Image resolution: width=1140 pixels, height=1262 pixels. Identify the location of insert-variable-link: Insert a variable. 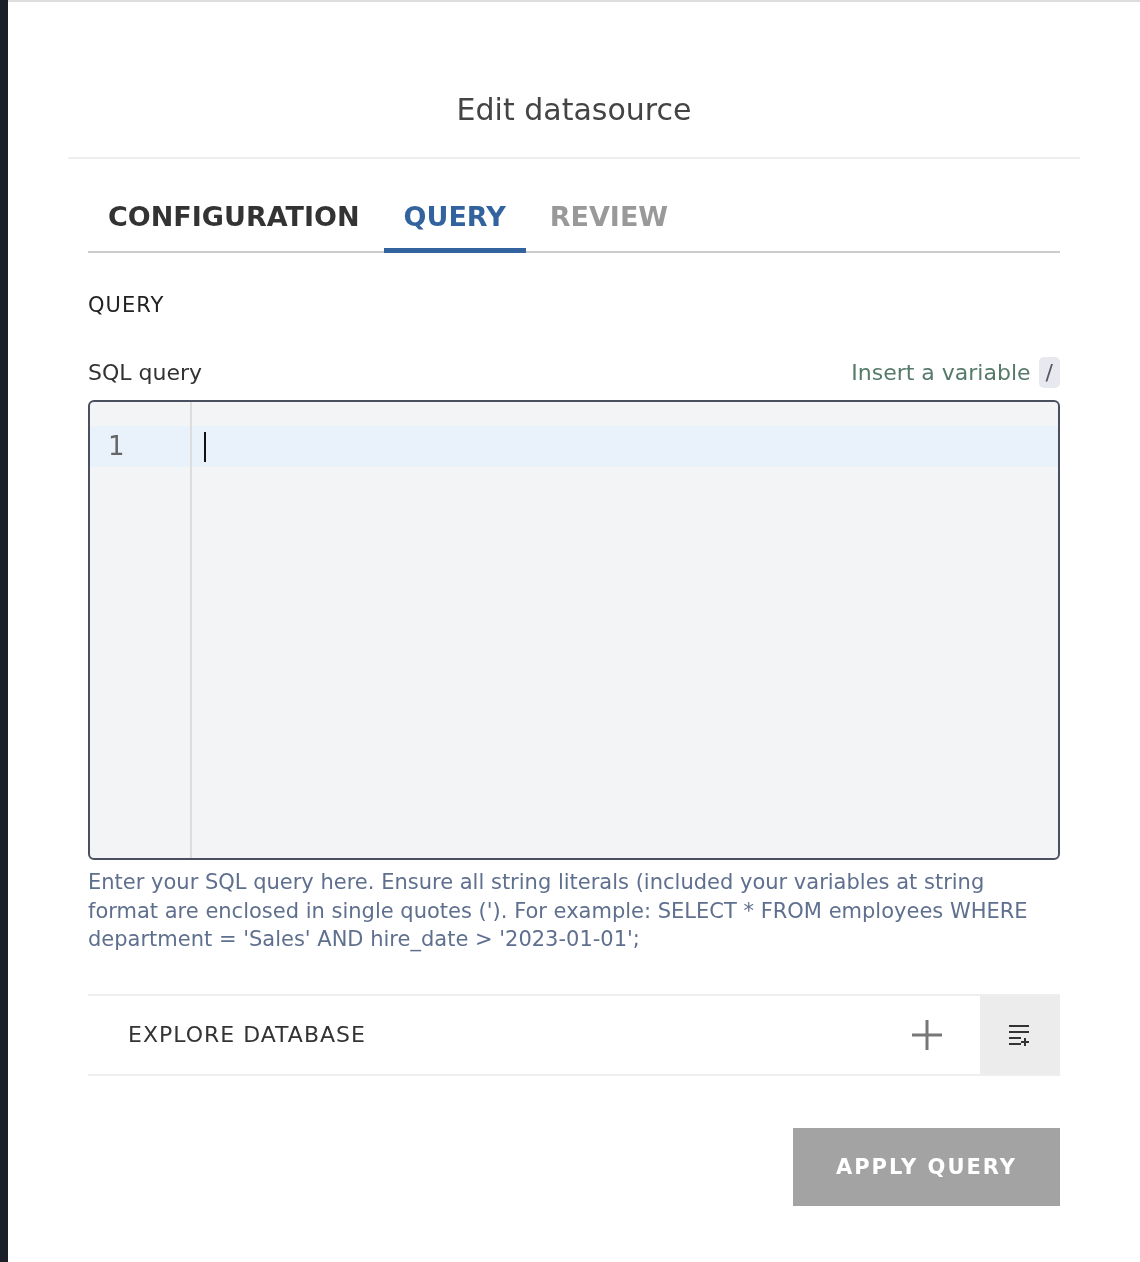
(941, 372).